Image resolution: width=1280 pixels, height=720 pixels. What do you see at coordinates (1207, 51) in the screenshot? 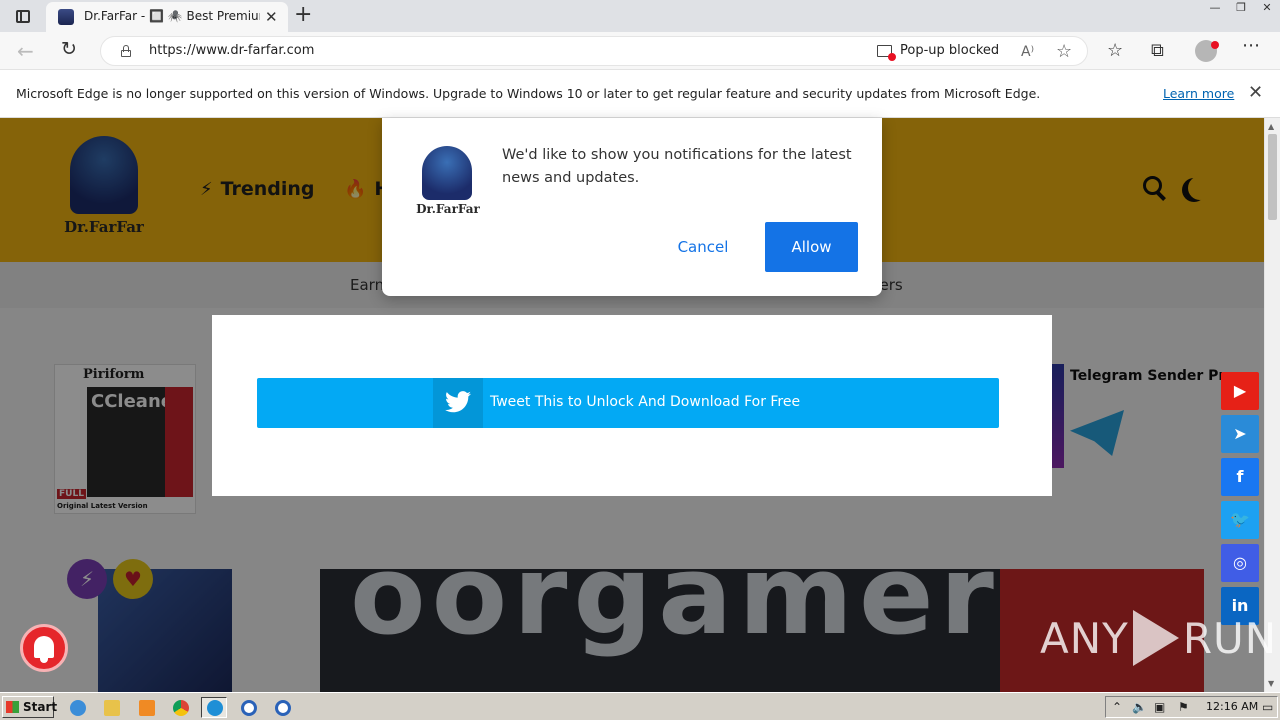
I see `profile-avatar-icon` at bounding box center [1207, 51].